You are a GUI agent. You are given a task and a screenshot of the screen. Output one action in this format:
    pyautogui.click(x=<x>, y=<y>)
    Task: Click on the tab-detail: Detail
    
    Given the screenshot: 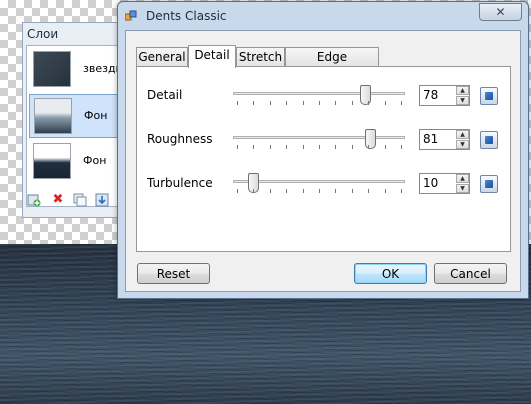 What is the action you would take?
    pyautogui.click(x=212, y=56)
    